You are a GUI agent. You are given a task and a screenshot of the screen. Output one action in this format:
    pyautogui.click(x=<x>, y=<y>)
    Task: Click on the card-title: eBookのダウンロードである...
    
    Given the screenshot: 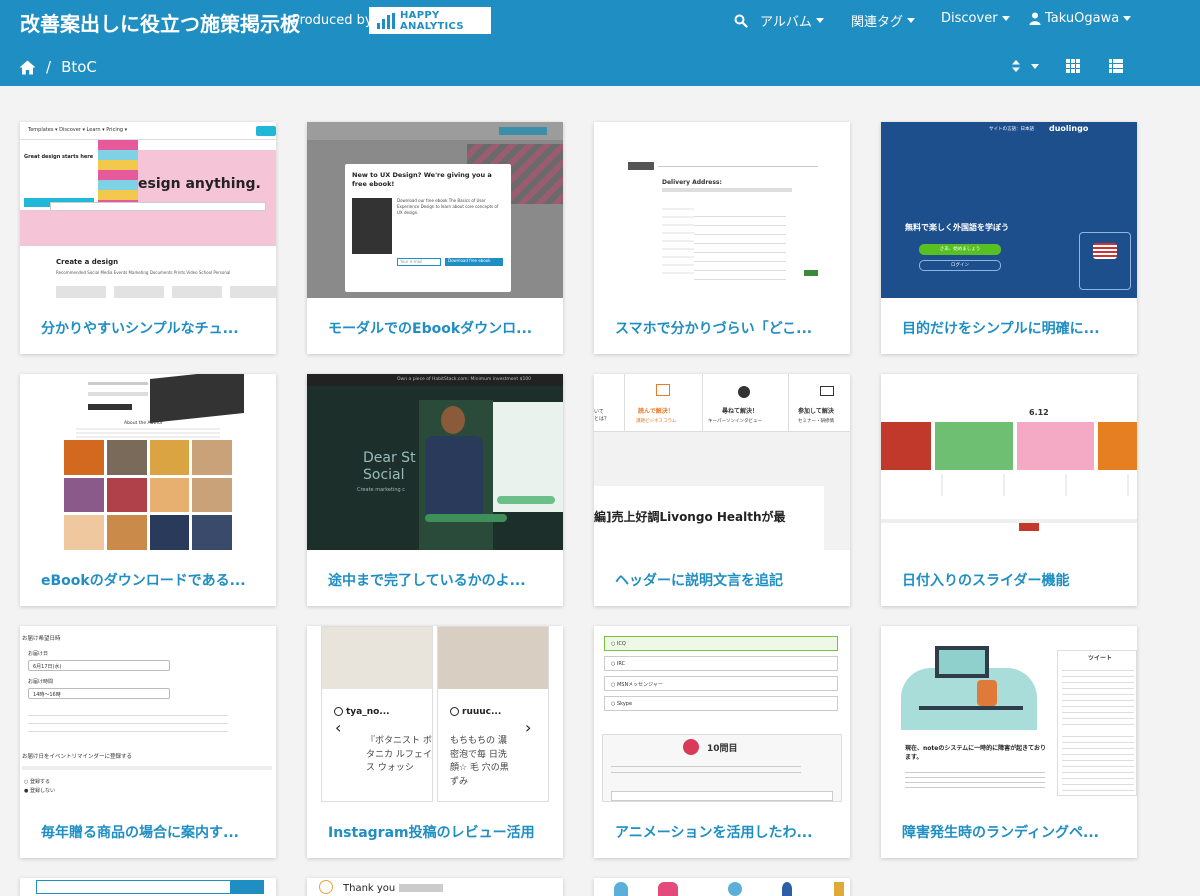 What is the action you would take?
    pyautogui.click(x=143, y=580)
    